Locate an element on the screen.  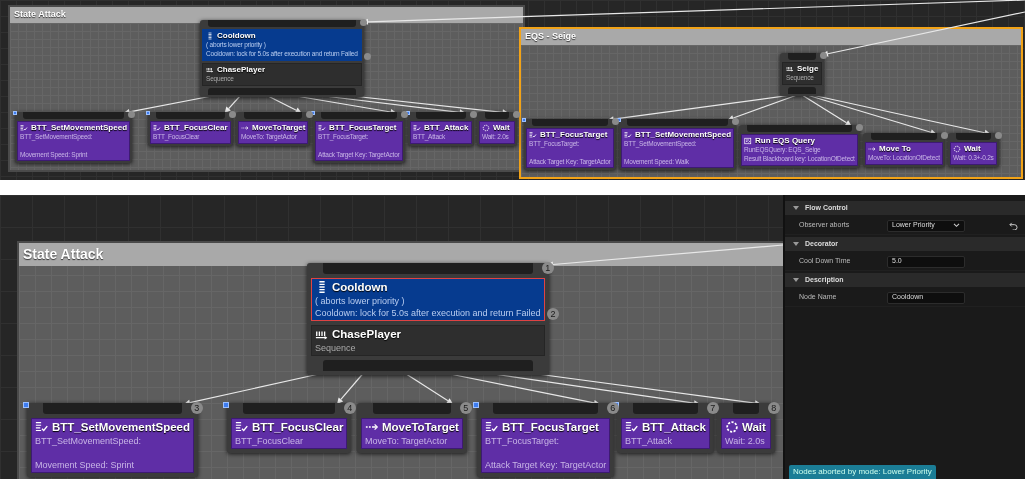
node-title: Run EQS Query is located at coordinates (785, 141).